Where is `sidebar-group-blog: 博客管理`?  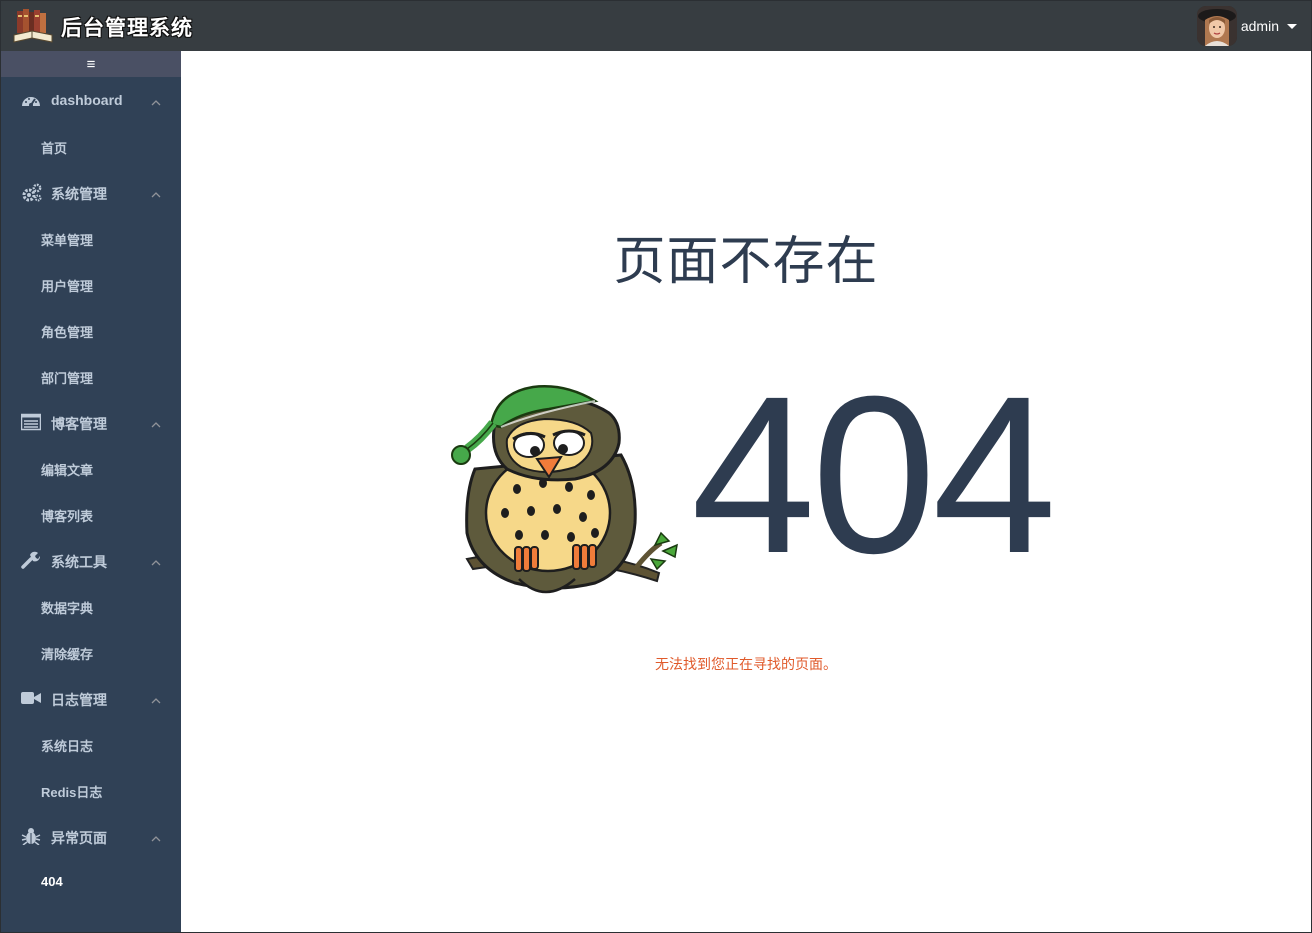
sidebar-group-blog: 博客管理 is located at coordinates (91, 422).